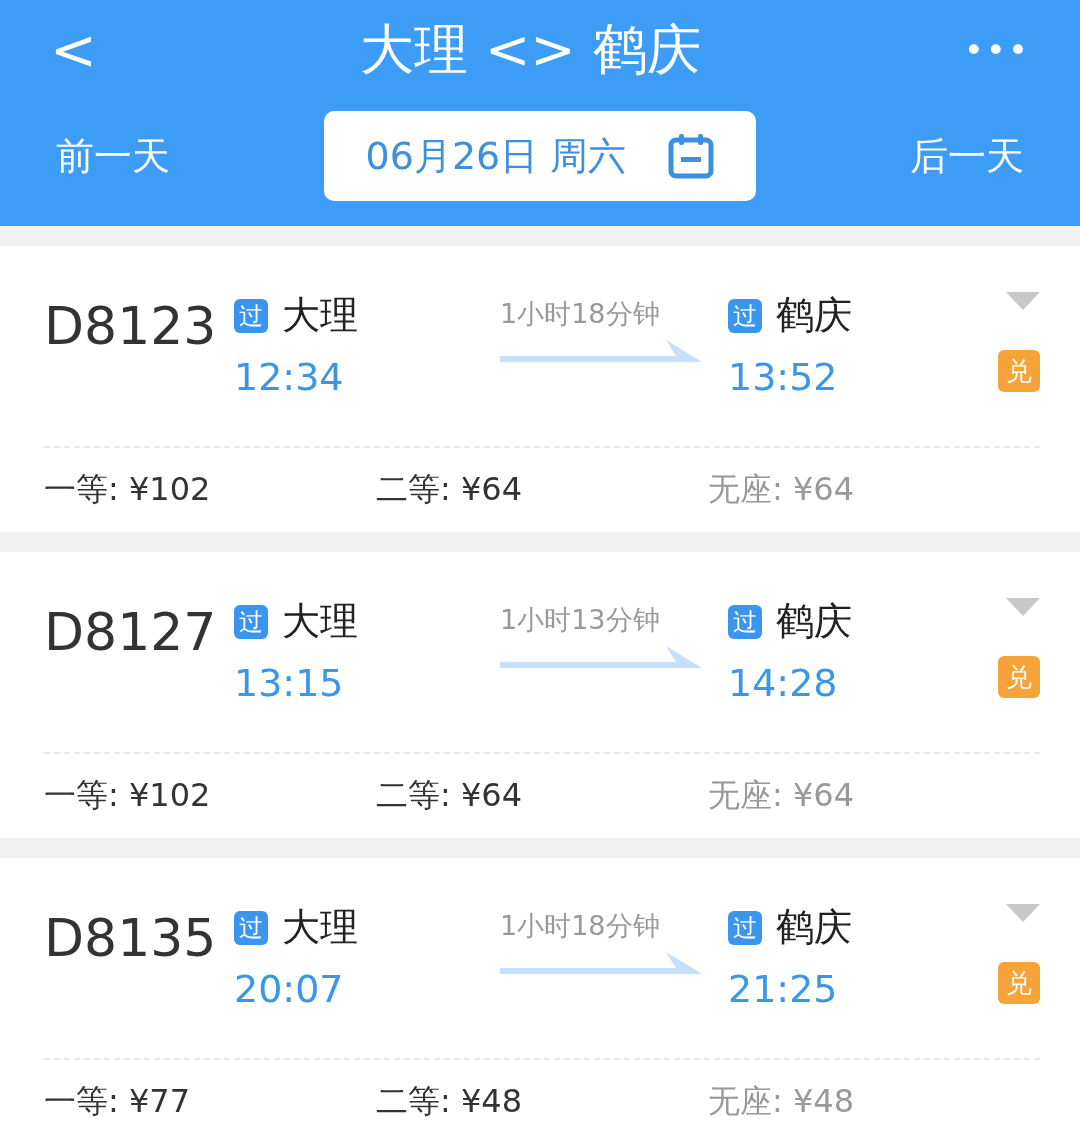  What do you see at coordinates (113, 156) in the screenshot?
I see `previous-day-button: 前一天` at bounding box center [113, 156].